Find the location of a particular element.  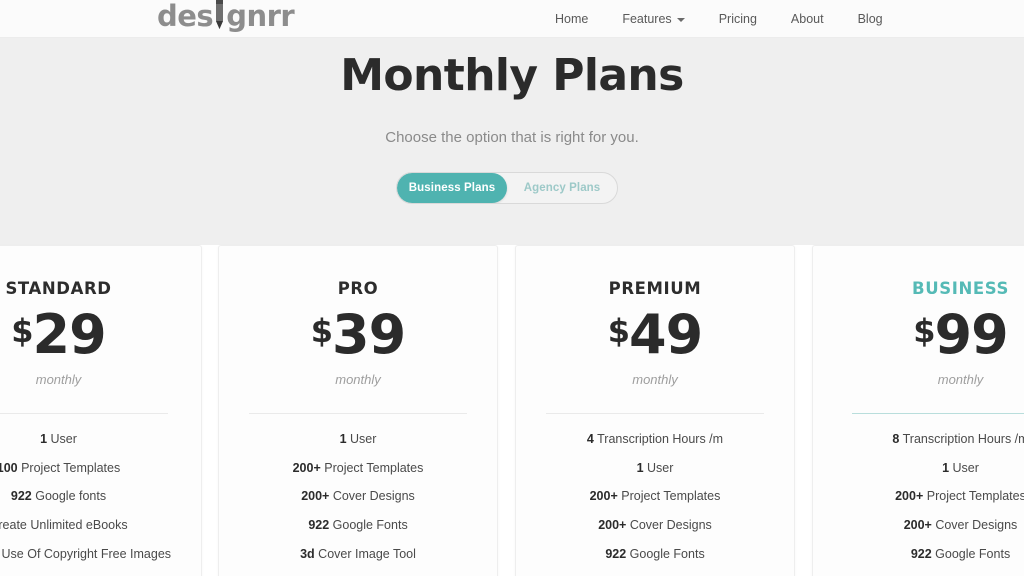

price-amount: 99 is located at coordinates (971, 334).